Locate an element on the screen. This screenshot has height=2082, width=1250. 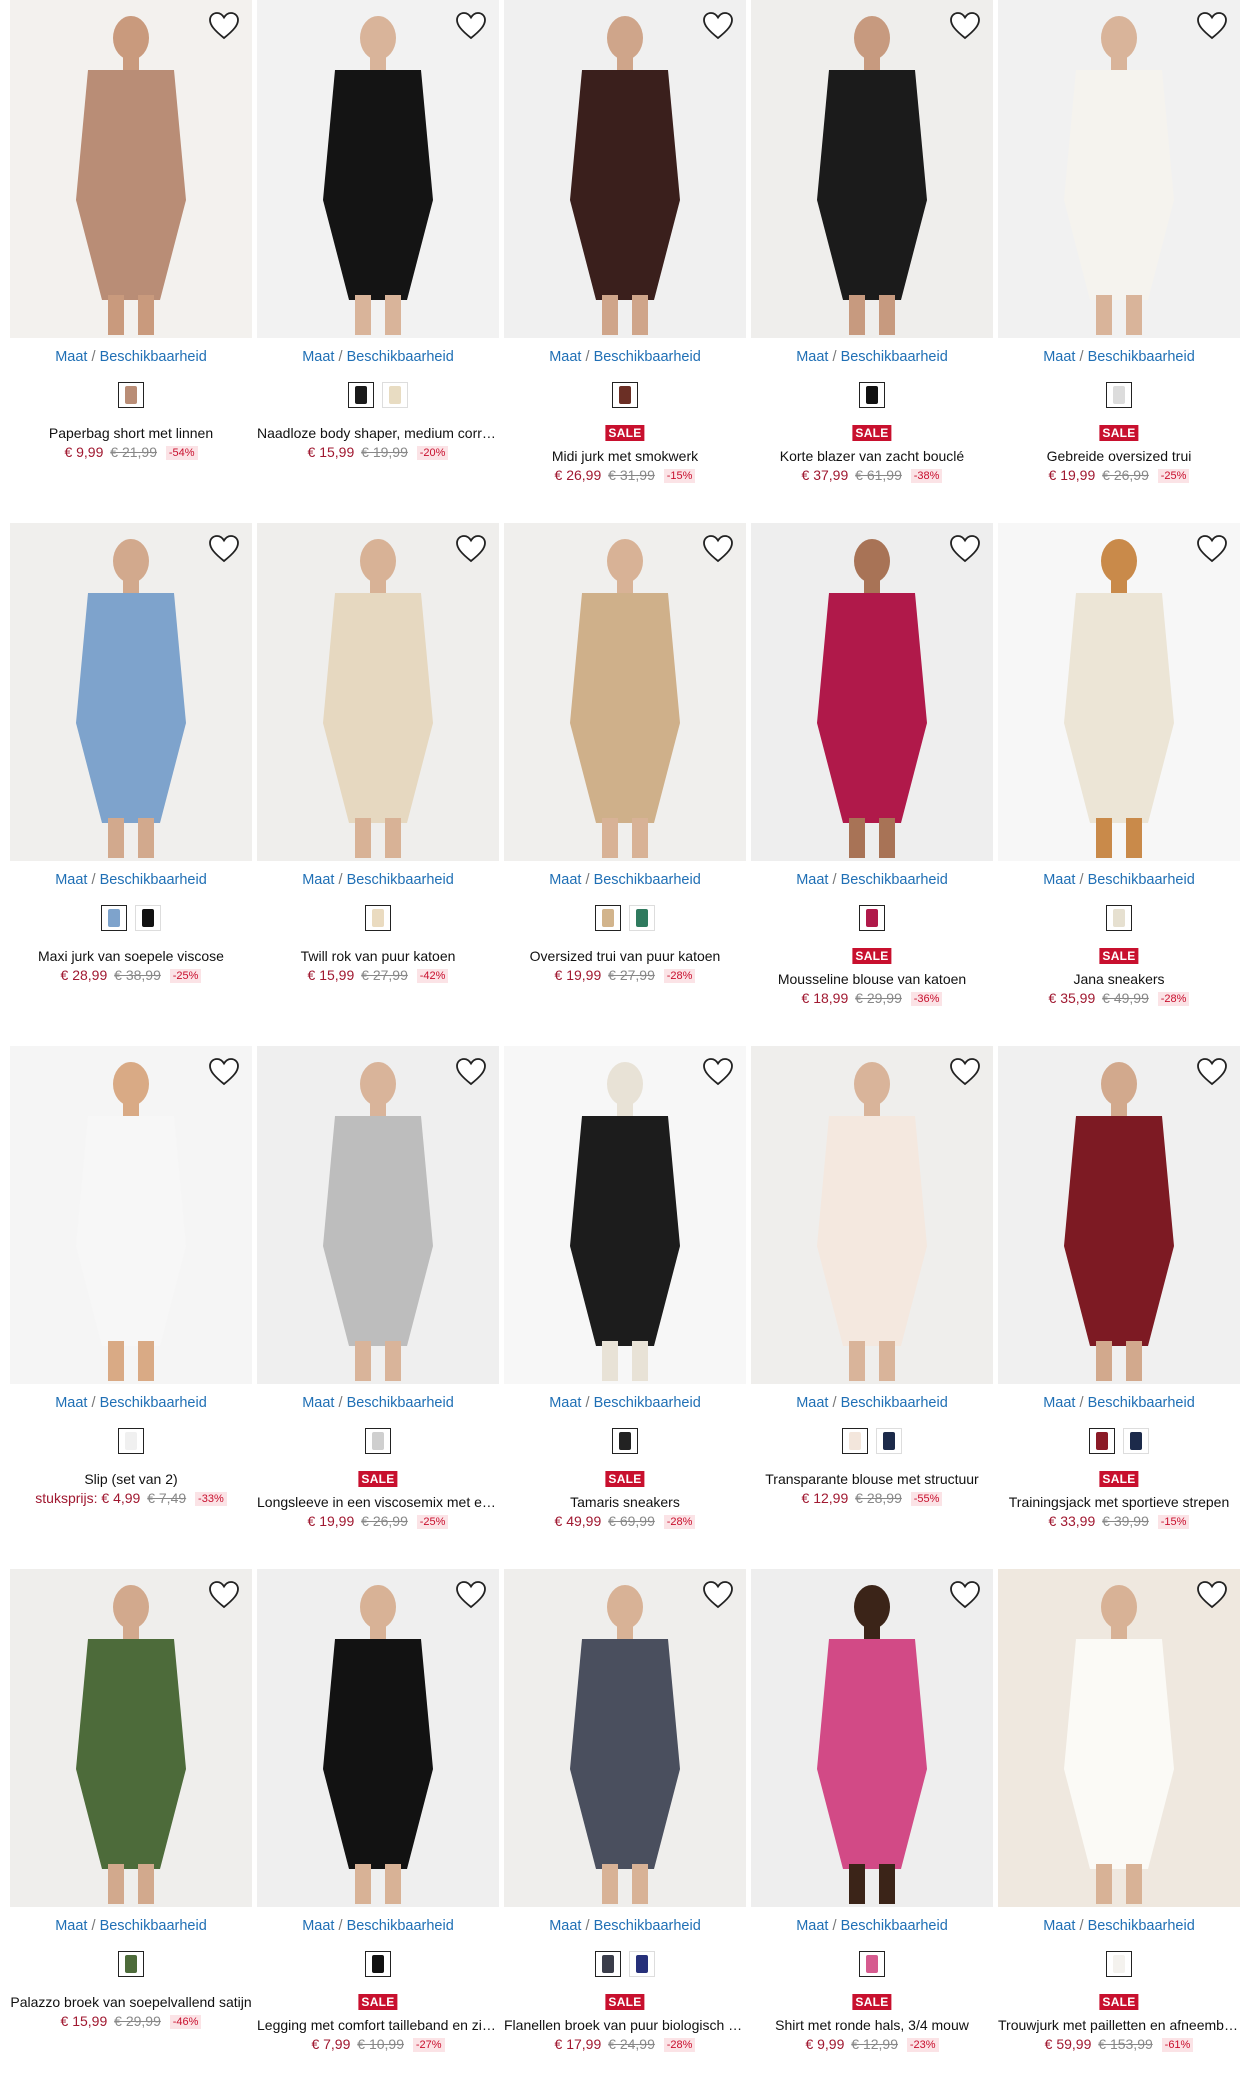
product-name: Jana sneakers is located at coordinates (1119, 979).